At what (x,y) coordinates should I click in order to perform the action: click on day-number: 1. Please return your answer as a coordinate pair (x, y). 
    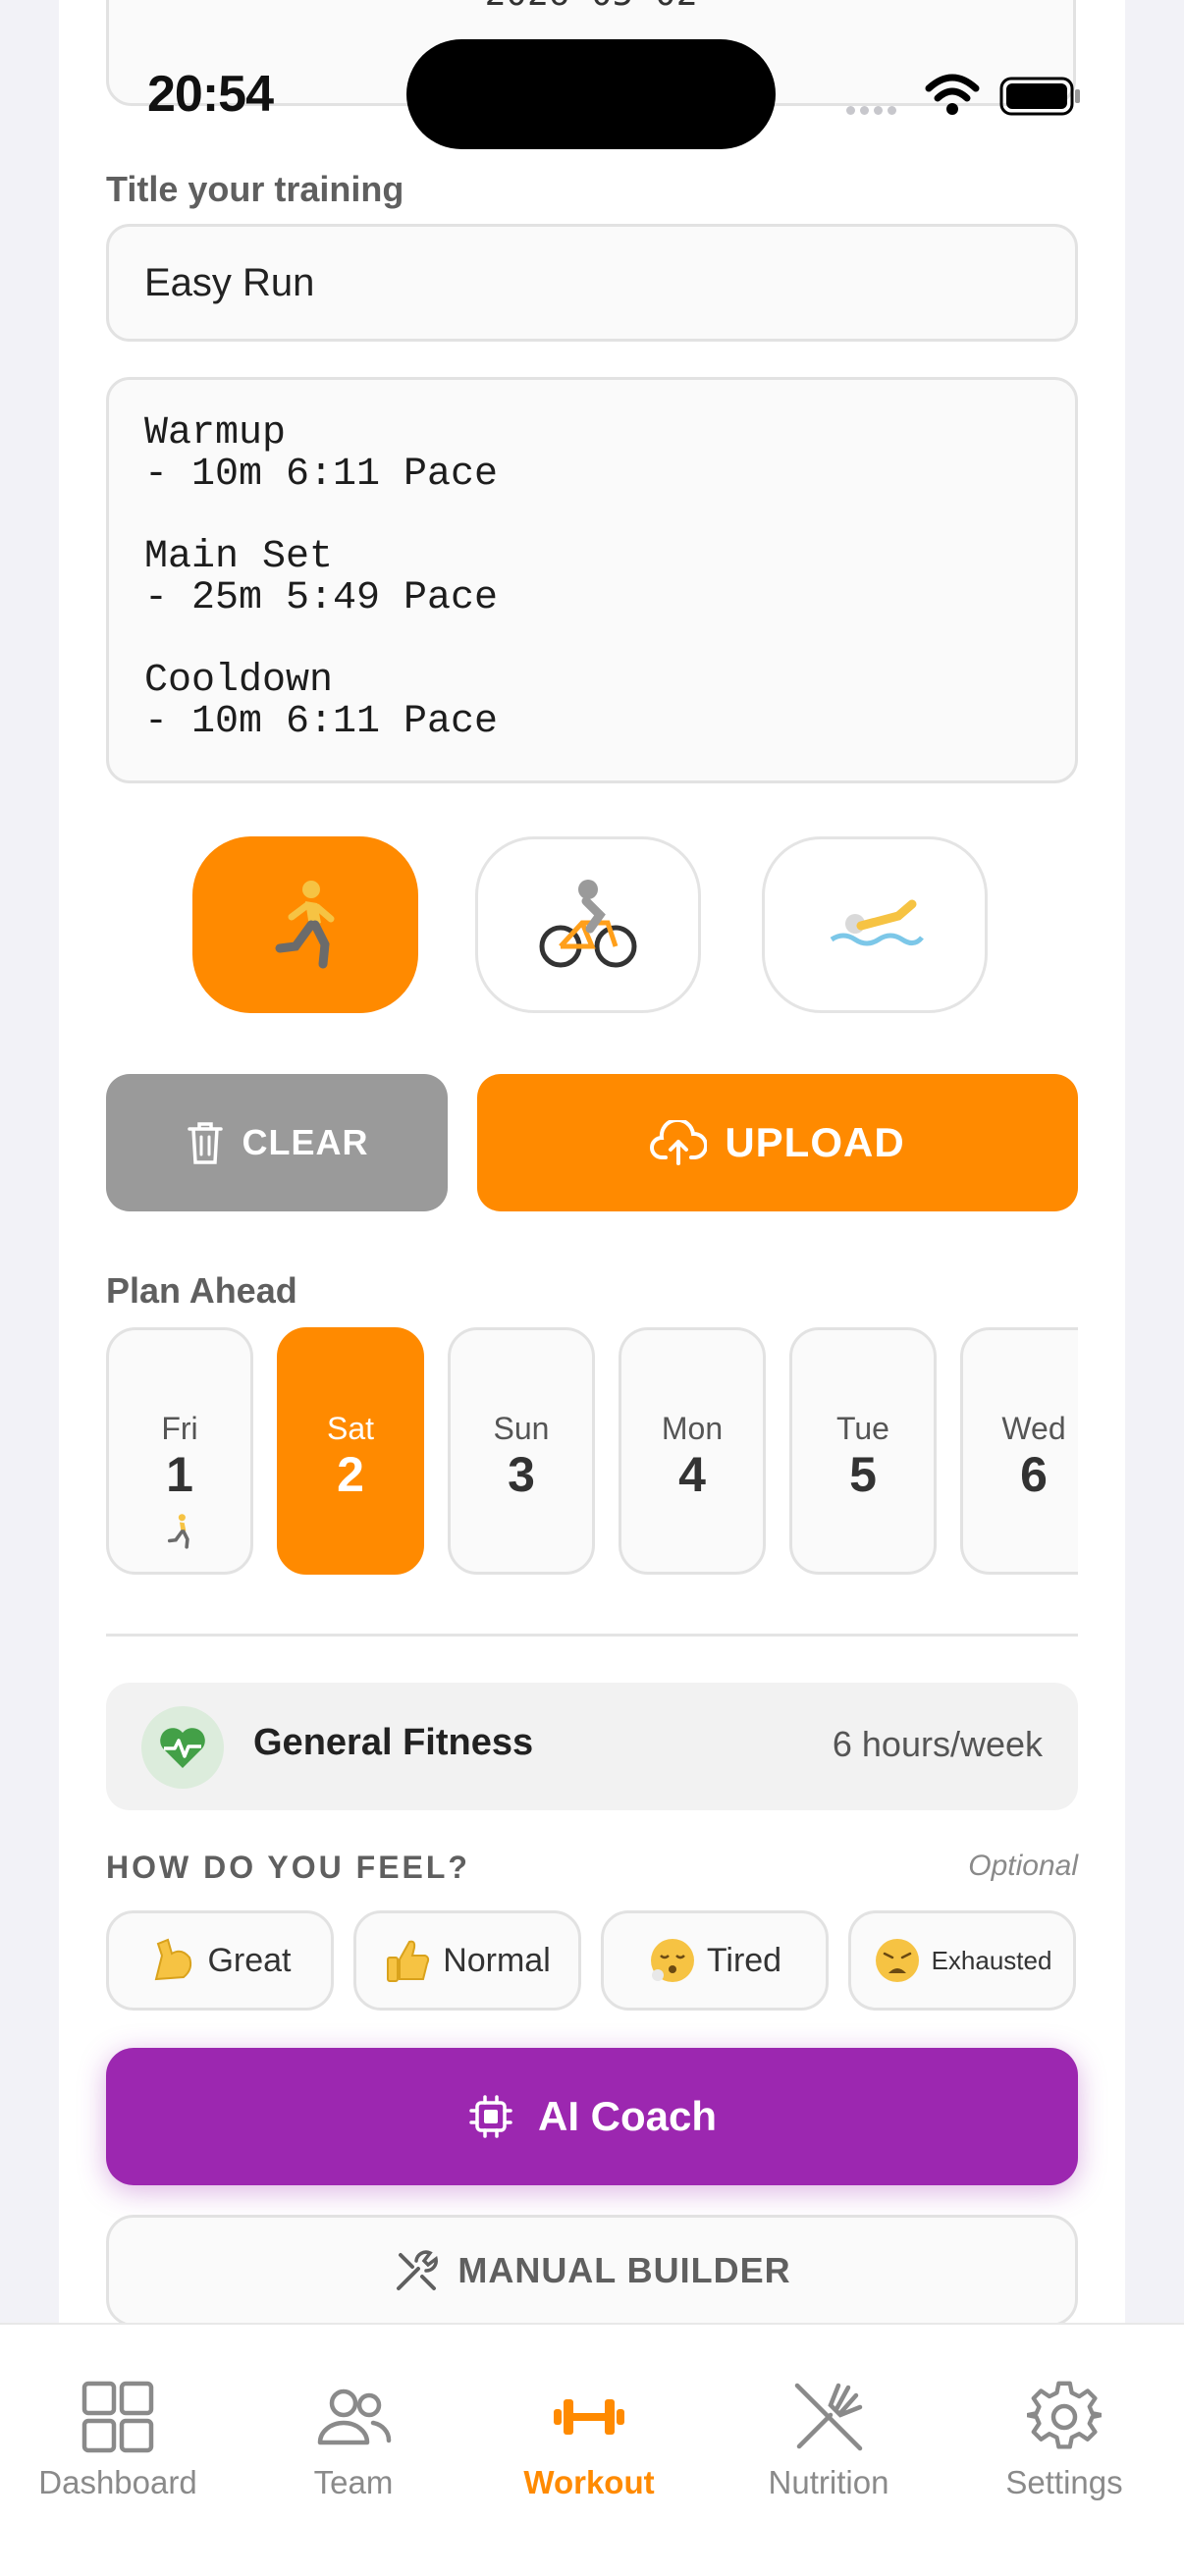
    Looking at the image, I should click on (179, 1474).